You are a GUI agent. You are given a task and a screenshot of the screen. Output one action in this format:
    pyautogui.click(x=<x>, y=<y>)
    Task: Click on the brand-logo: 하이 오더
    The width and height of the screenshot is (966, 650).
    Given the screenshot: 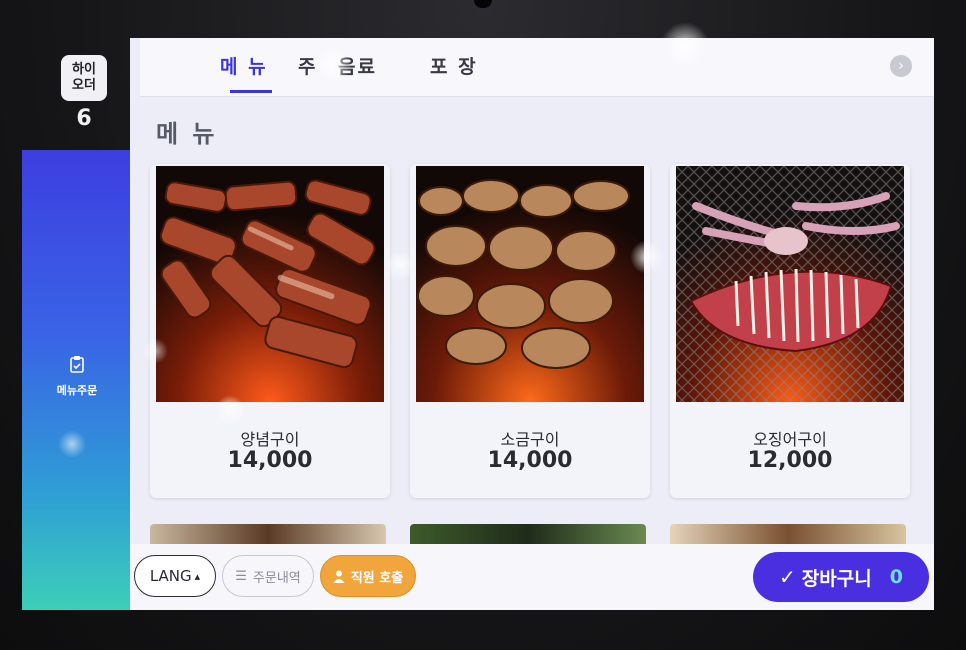 What is the action you would take?
    pyautogui.click(x=84, y=78)
    